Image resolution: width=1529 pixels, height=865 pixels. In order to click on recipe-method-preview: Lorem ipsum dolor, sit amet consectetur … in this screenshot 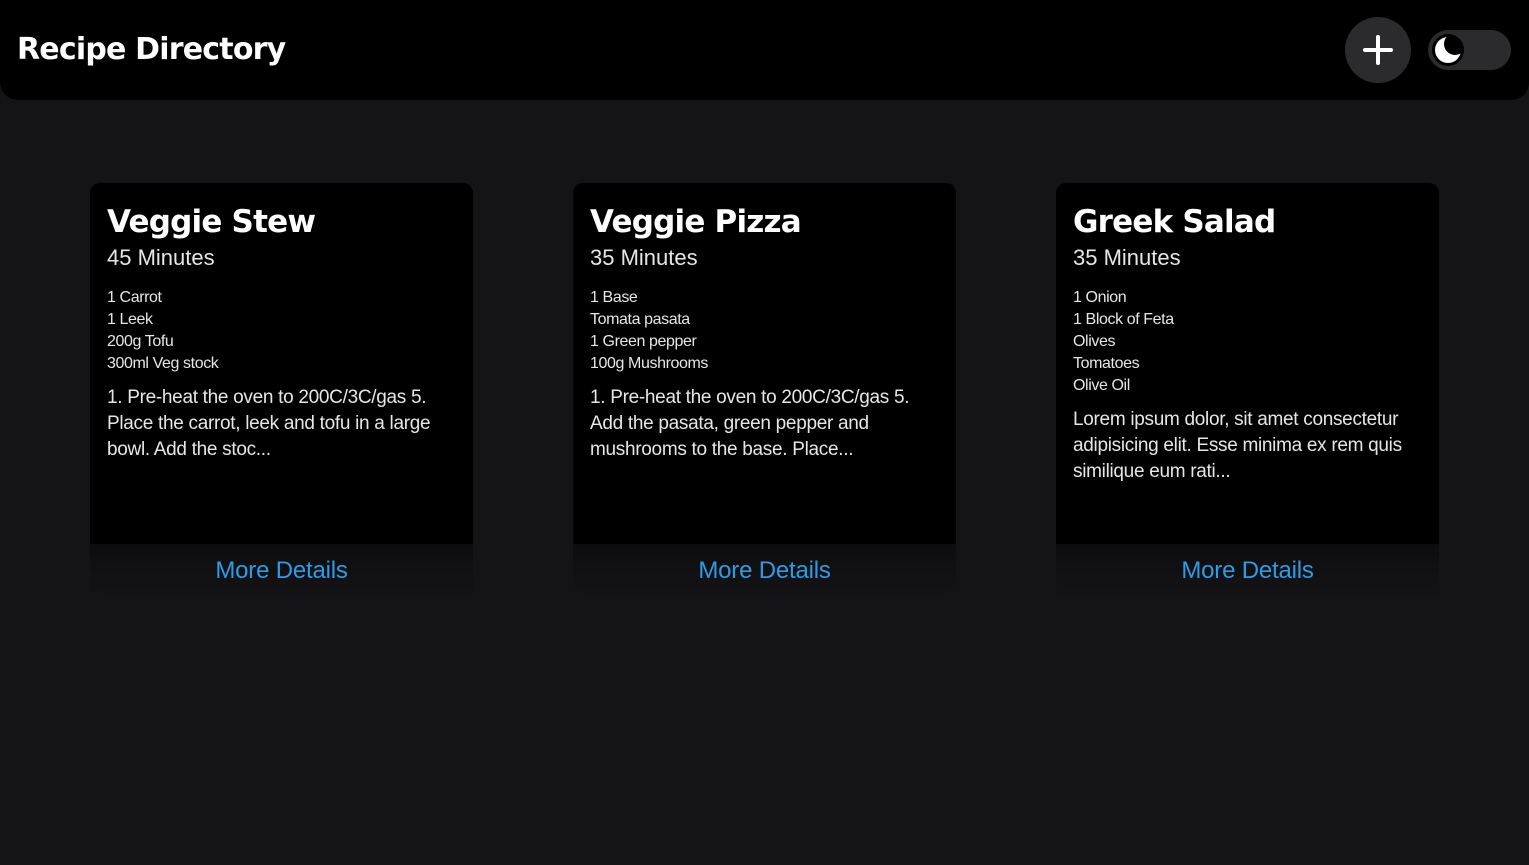, I will do `click(1237, 445)`.